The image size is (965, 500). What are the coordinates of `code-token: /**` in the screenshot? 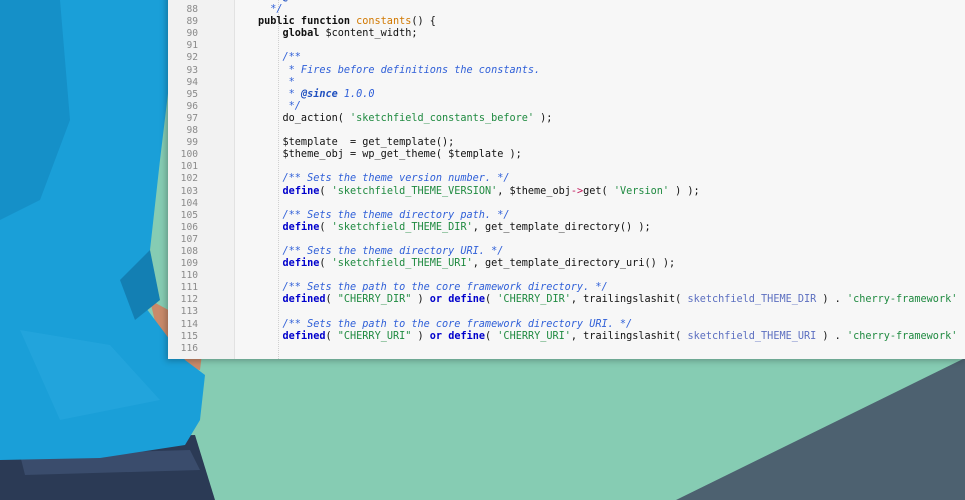 It's located at (279, 58).